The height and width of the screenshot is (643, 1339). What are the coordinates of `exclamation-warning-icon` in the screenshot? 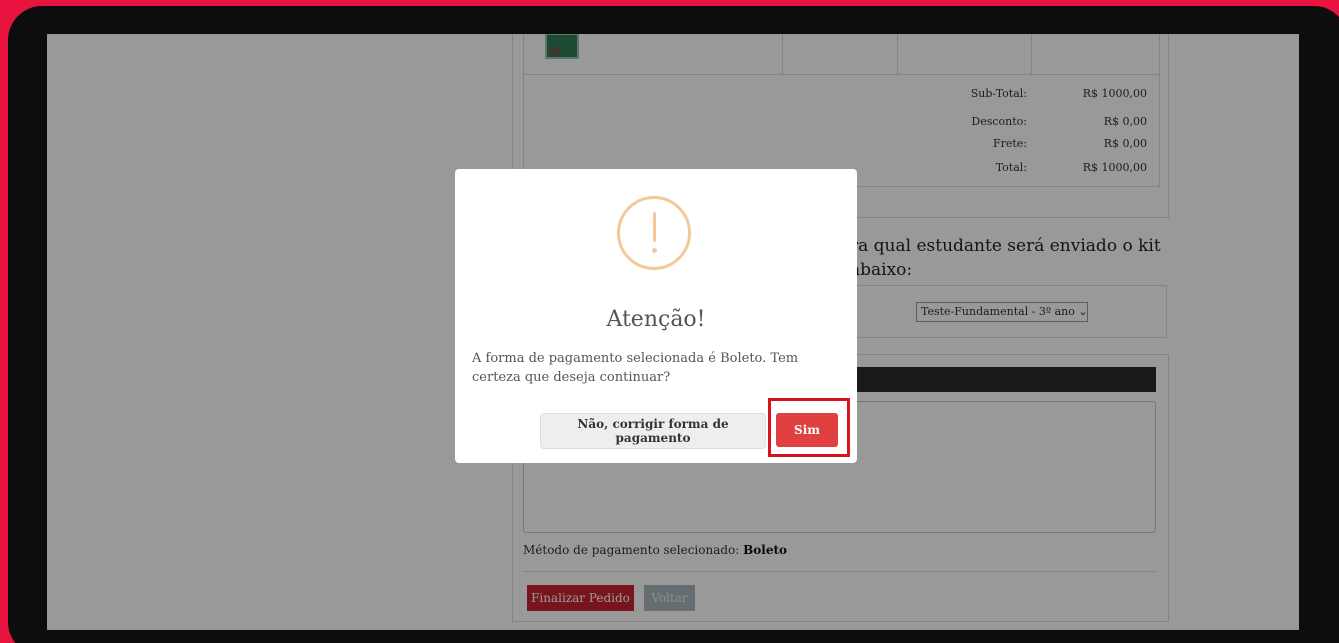 It's located at (654, 233).